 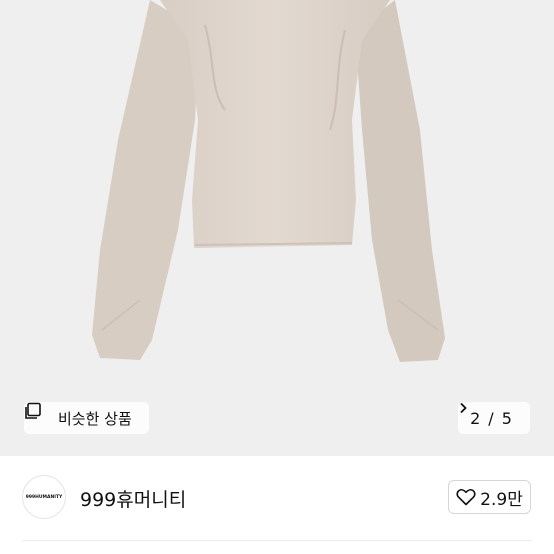 What do you see at coordinates (506, 418) in the screenshot?
I see `pager-total: 5` at bounding box center [506, 418].